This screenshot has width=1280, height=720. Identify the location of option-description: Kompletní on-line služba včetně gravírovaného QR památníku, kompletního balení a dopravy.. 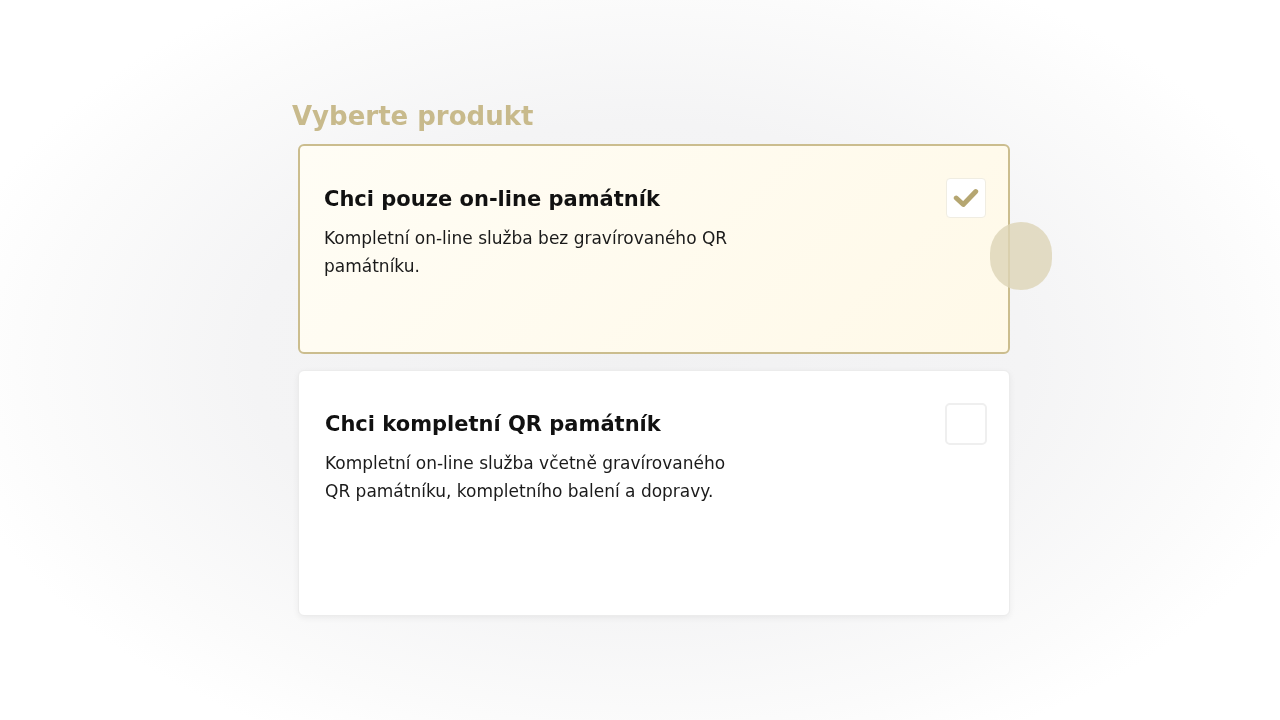
(526, 477).